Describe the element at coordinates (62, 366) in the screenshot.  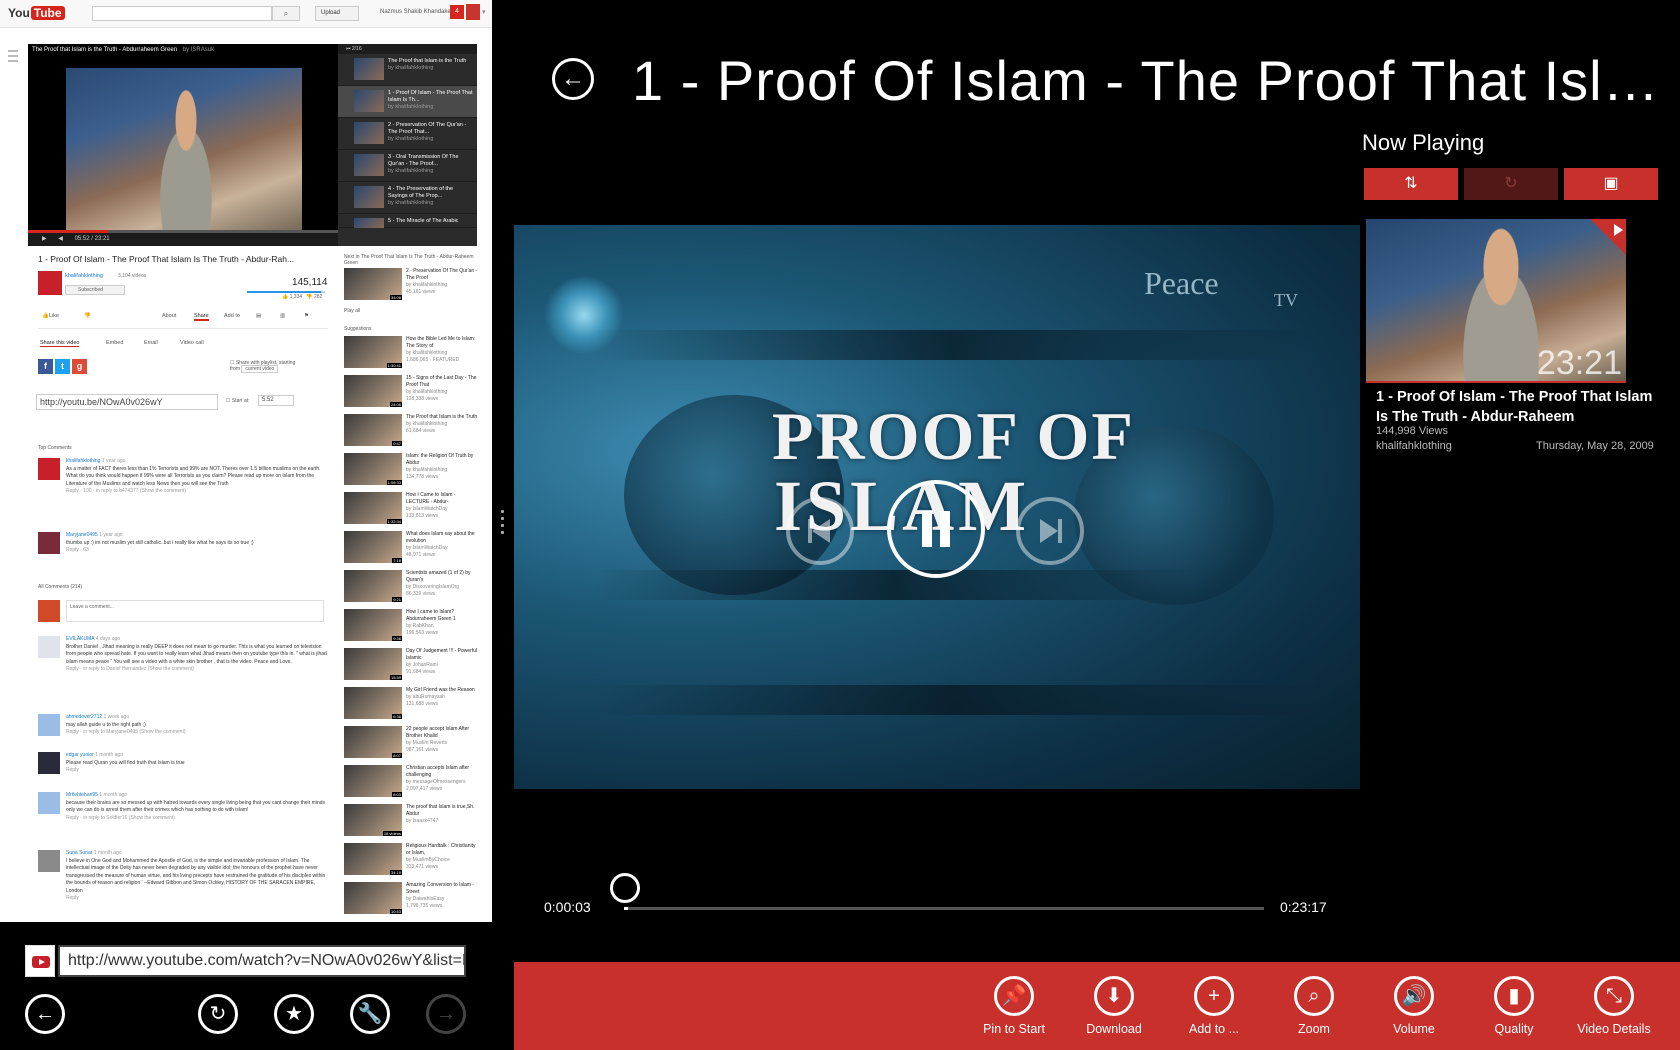
I see `twitter-icon: t` at that location.